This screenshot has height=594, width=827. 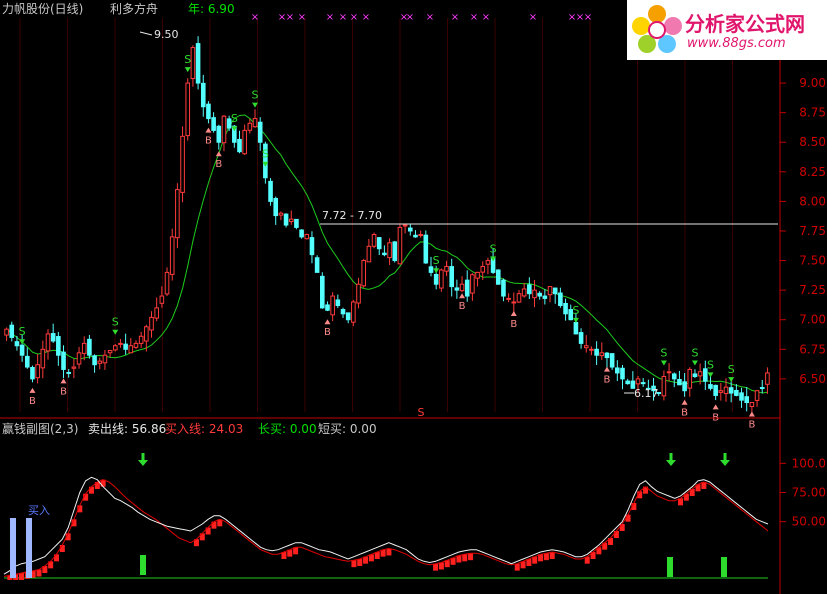 What do you see at coordinates (287, 429) in the screenshot?
I see `long-buy-value: 长买: 0.00` at bounding box center [287, 429].